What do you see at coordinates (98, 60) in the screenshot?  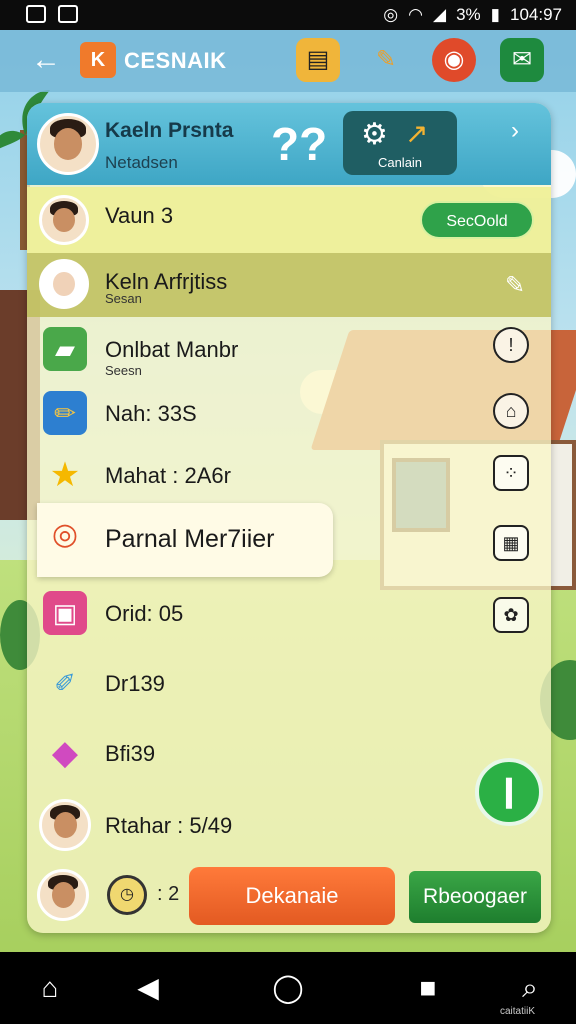 I see `app-logo: K` at bounding box center [98, 60].